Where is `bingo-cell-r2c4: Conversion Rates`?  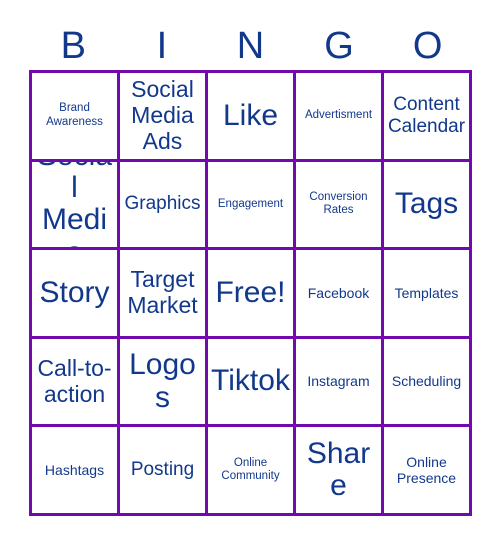 bingo-cell-r2c4: Conversion Rates is located at coordinates (340, 206).